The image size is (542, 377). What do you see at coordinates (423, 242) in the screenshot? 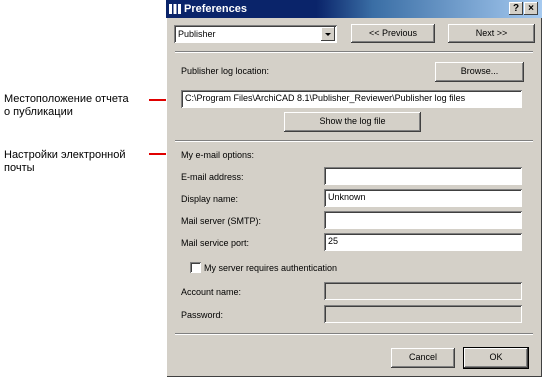
I see `port-field: 25` at bounding box center [423, 242].